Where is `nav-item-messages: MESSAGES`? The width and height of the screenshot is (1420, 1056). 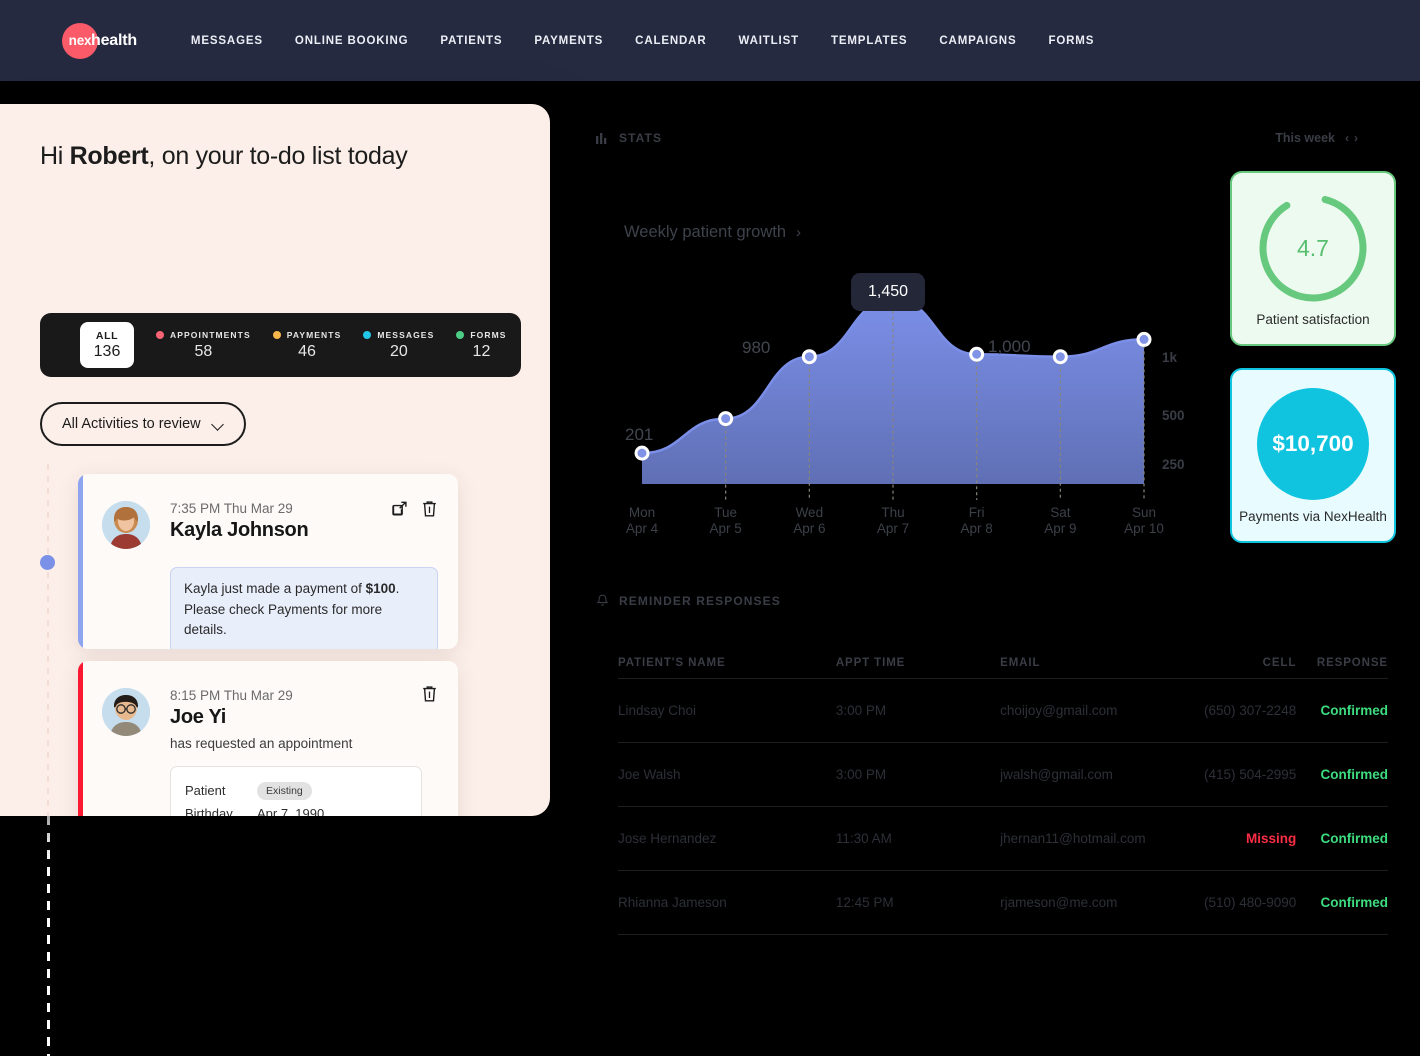
nav-item-messages: MESSAGES is located at coordinates (227, 41).